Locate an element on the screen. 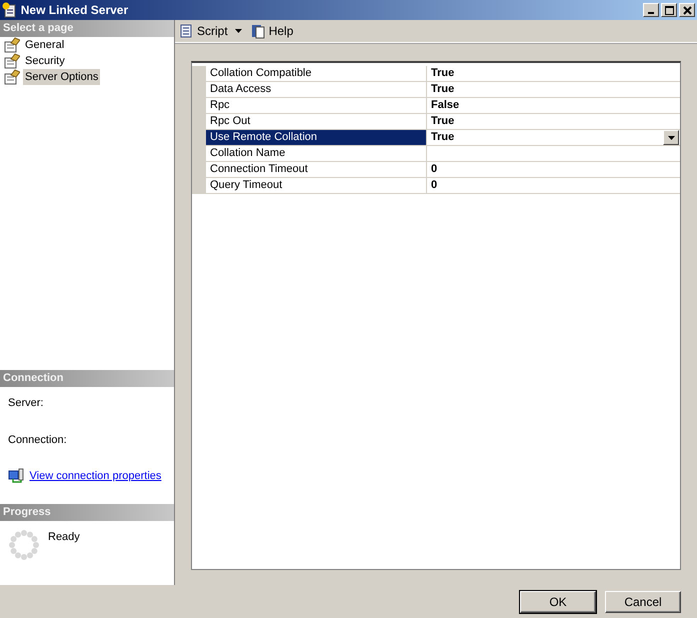  section-header: Progress is located at coordinates (87, 512).